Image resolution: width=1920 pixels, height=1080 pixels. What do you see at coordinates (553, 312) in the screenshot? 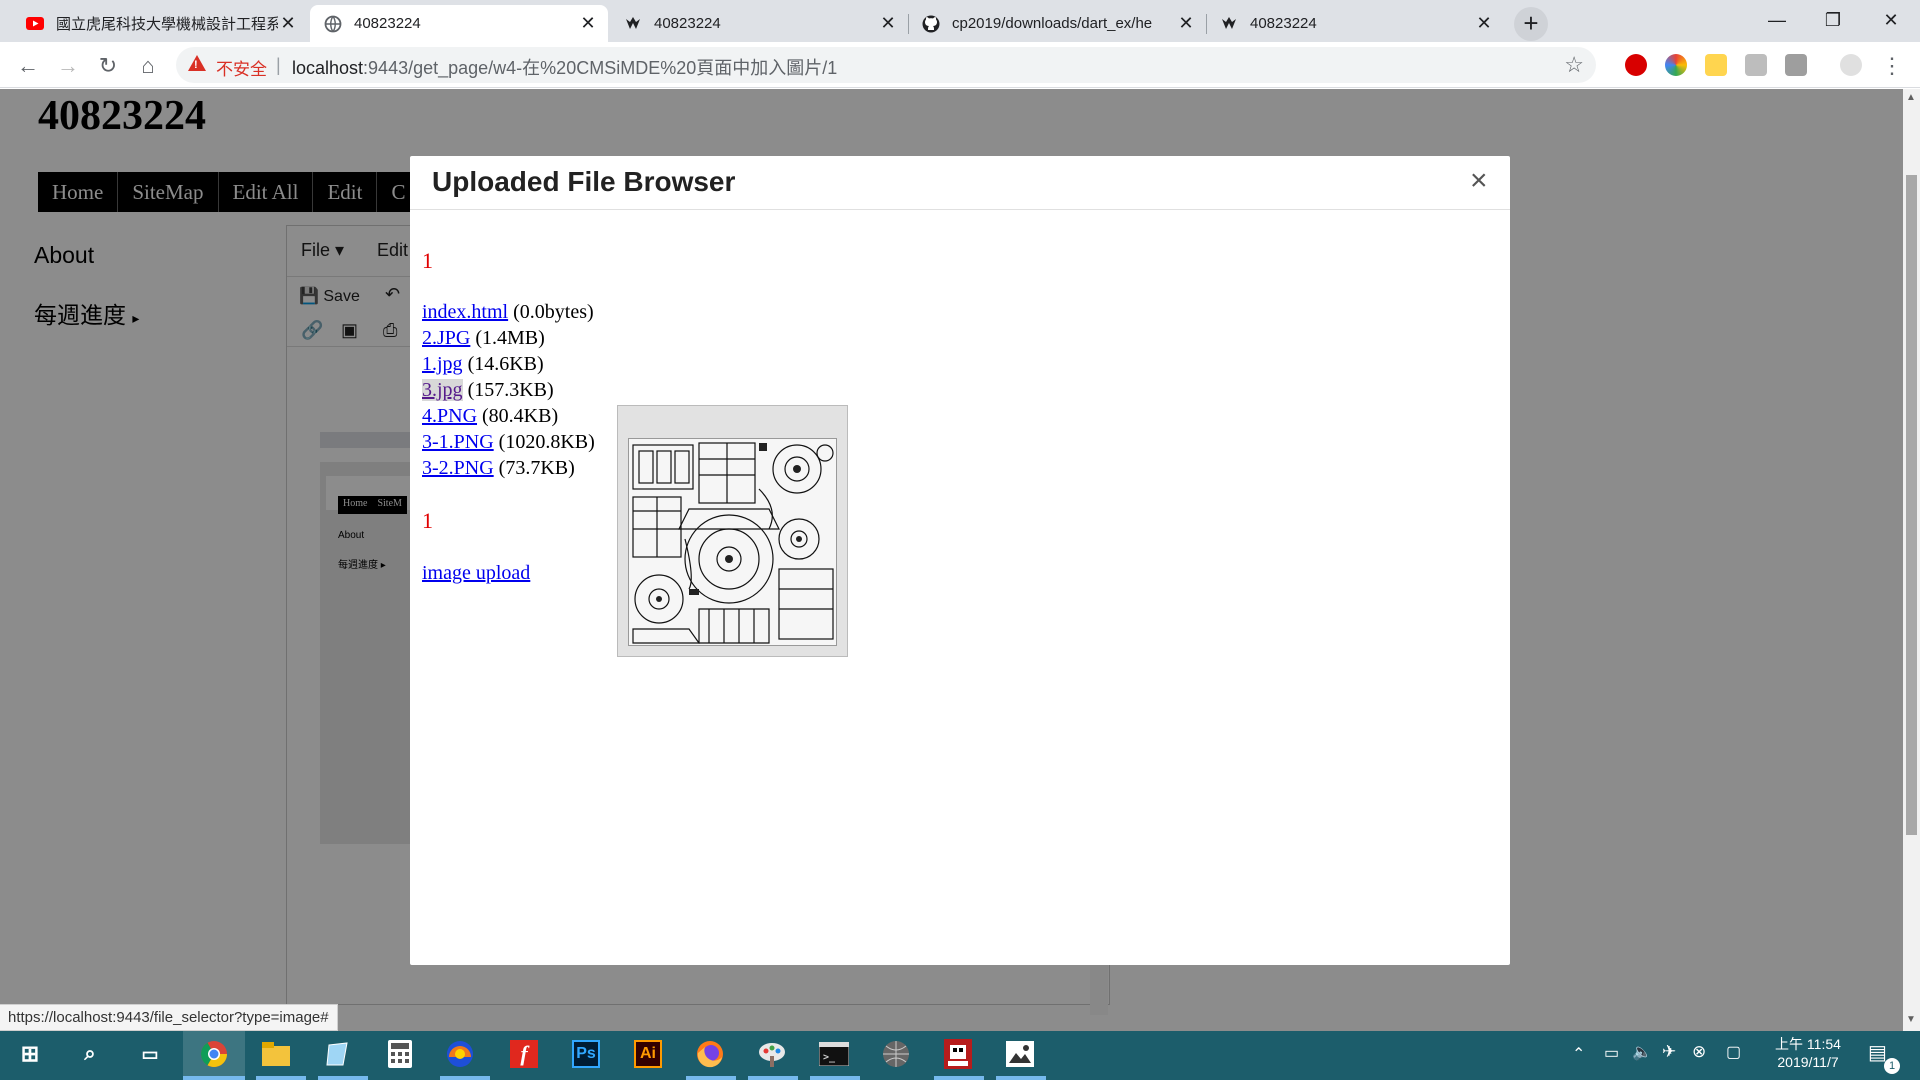
I see `file-size: (0.0bytes)` at bounding box center [553, 312].